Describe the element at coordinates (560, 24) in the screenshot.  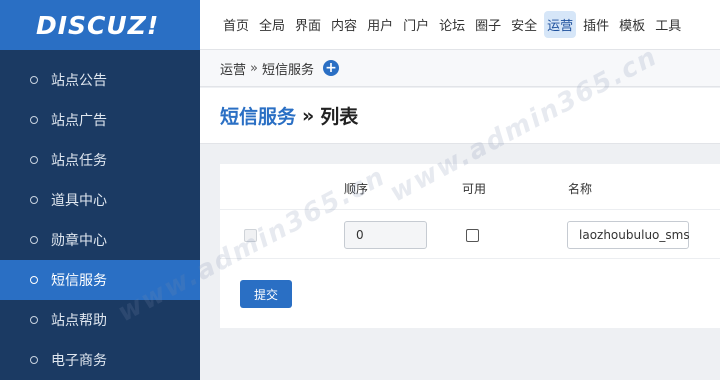
I see `top-nav-operations: 运营` at that location.